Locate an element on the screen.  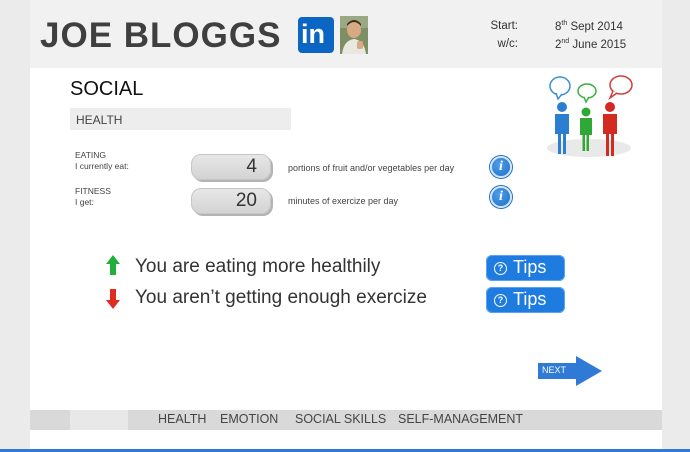
linkedin-logo-icon: in is located at coordinates (316, 35).